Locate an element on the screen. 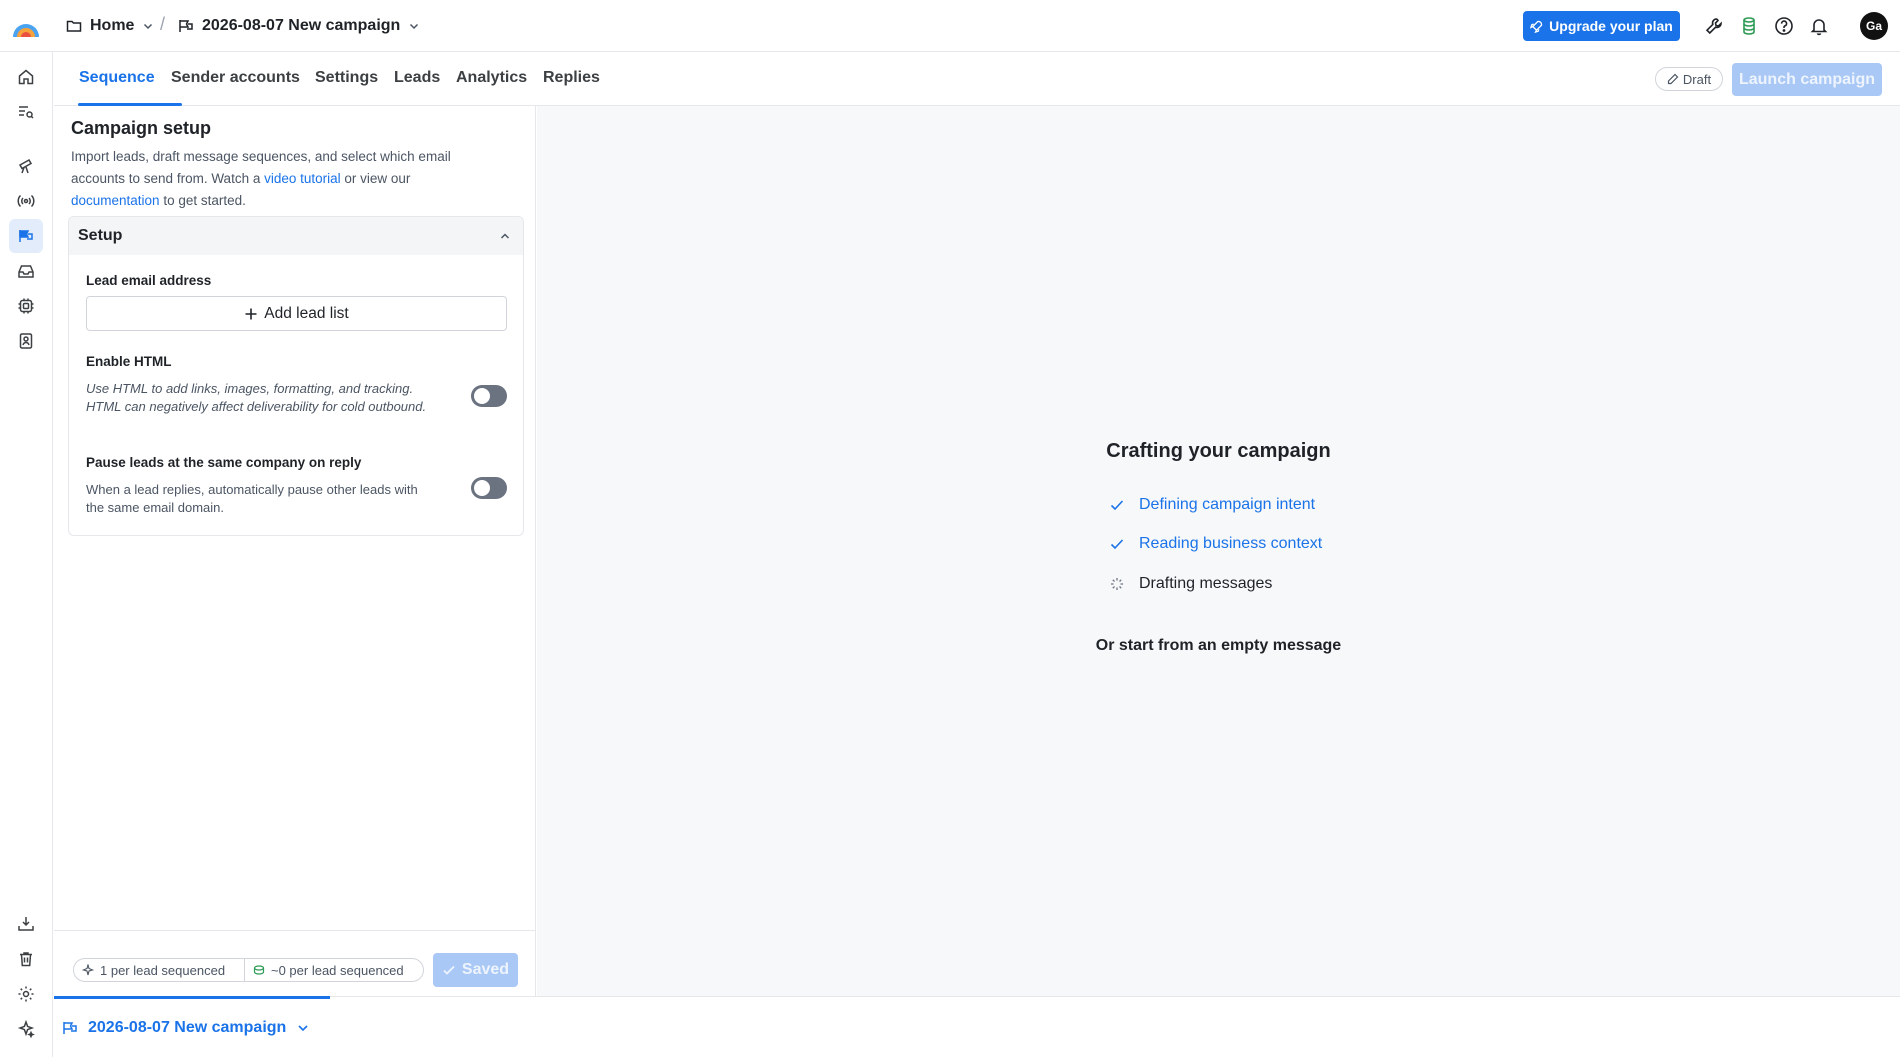  breadcrumb-campaign: 2026-08-07 New campaign is located at coordinates (299, 26).